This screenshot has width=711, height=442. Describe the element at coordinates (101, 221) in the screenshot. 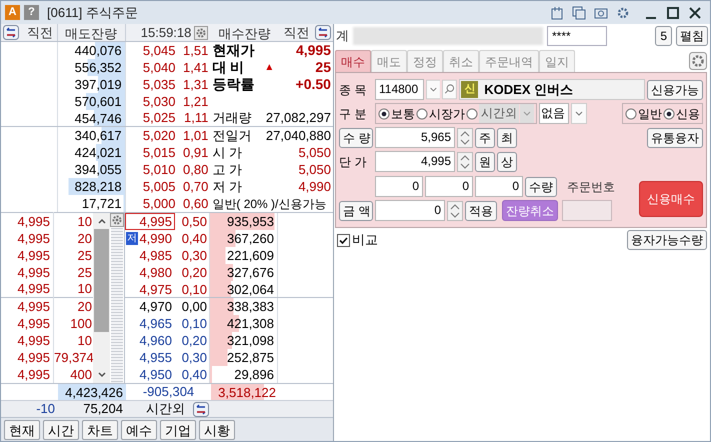

I see `scroll-up-icon` at that location.